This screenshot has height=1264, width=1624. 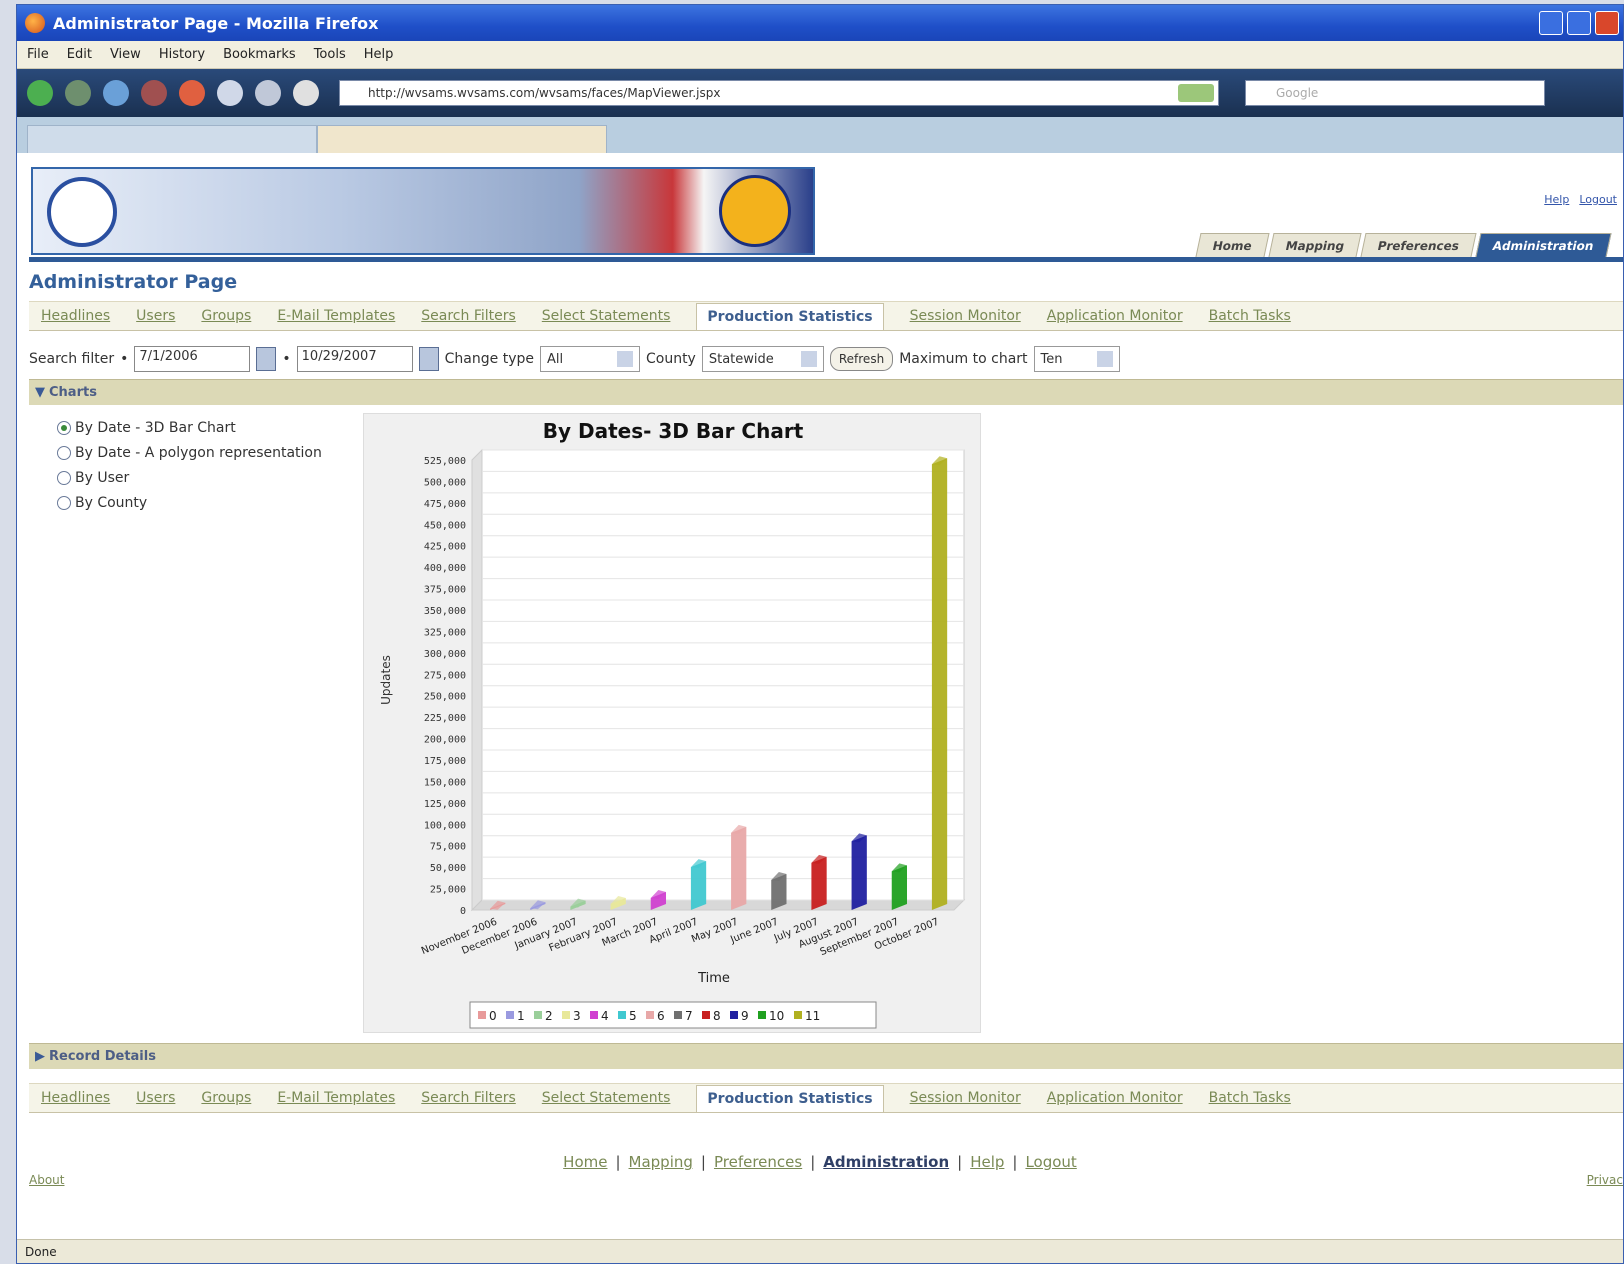 I want to click on header-divider, so click(x=826, y=259).